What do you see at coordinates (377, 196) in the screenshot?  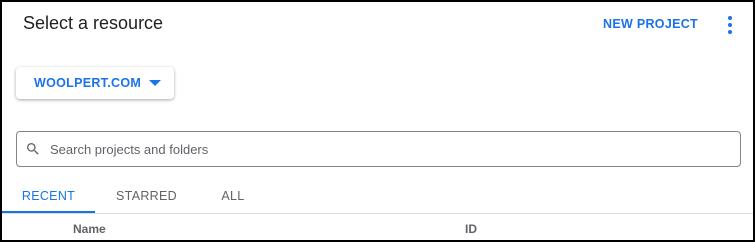 I see `tab-bar: RECENT STARRED ALL` at bounding box center [377, 196].